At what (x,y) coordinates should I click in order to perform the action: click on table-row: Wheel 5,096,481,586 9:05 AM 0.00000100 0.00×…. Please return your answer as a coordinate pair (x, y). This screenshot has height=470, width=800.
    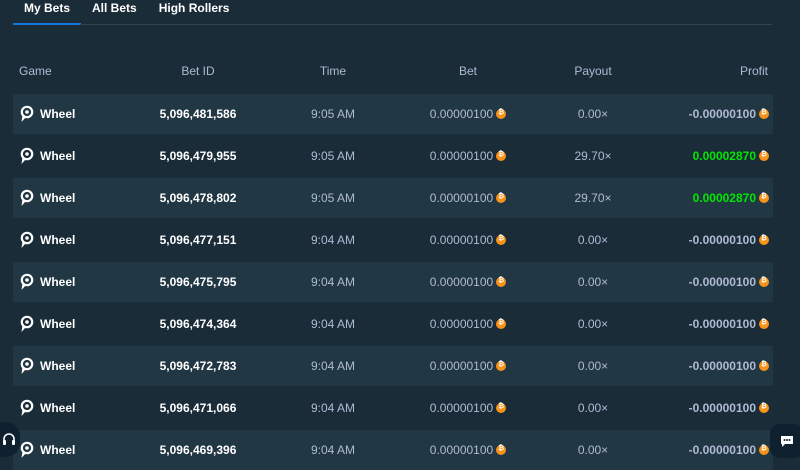
    Looking at the image, I should click on (393, 114).